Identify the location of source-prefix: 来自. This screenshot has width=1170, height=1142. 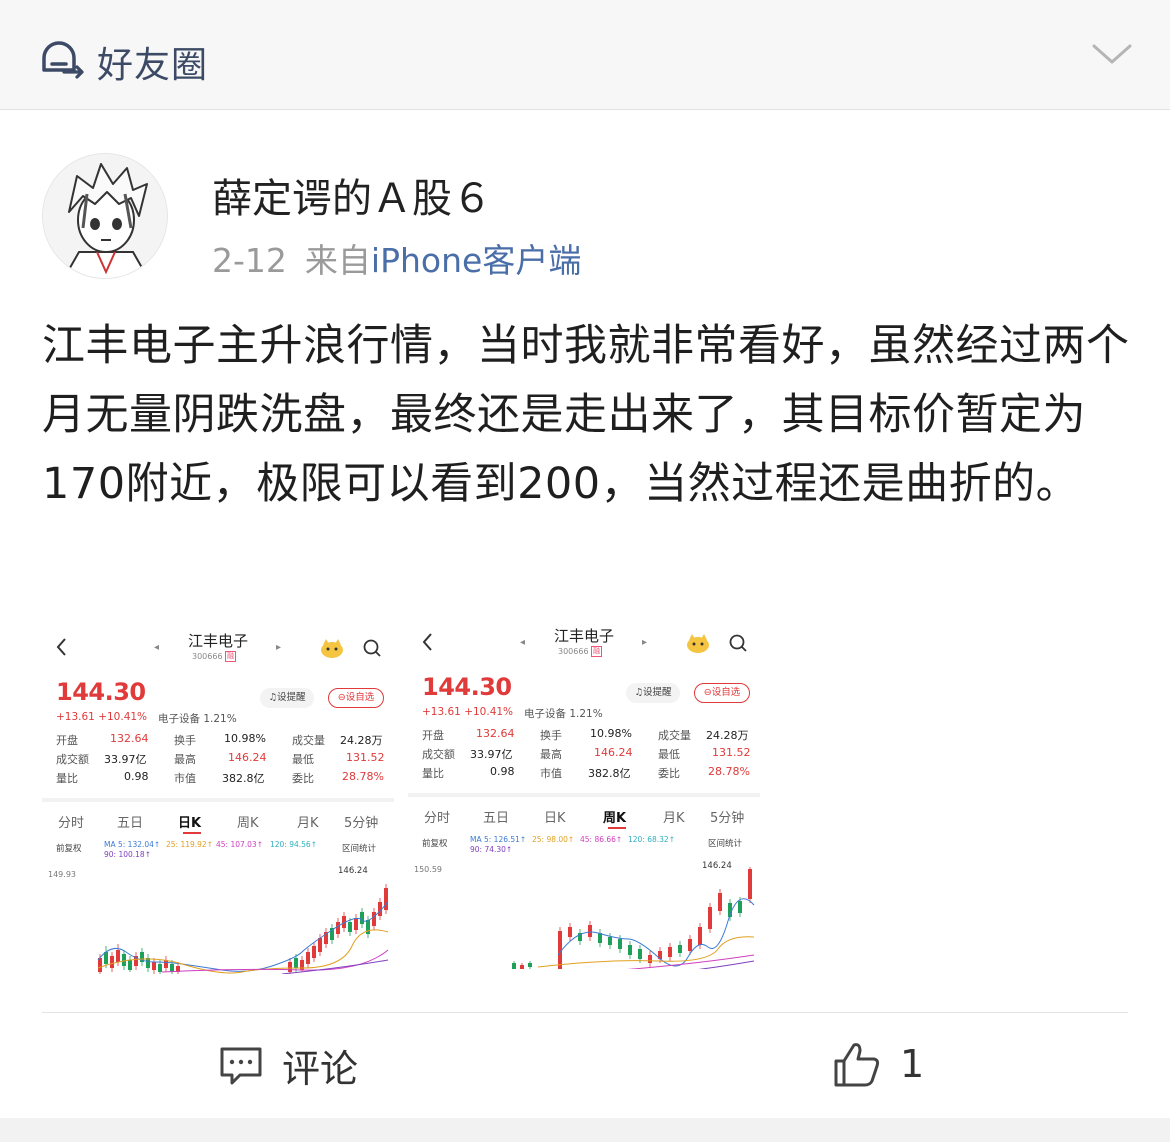
(337, 260).